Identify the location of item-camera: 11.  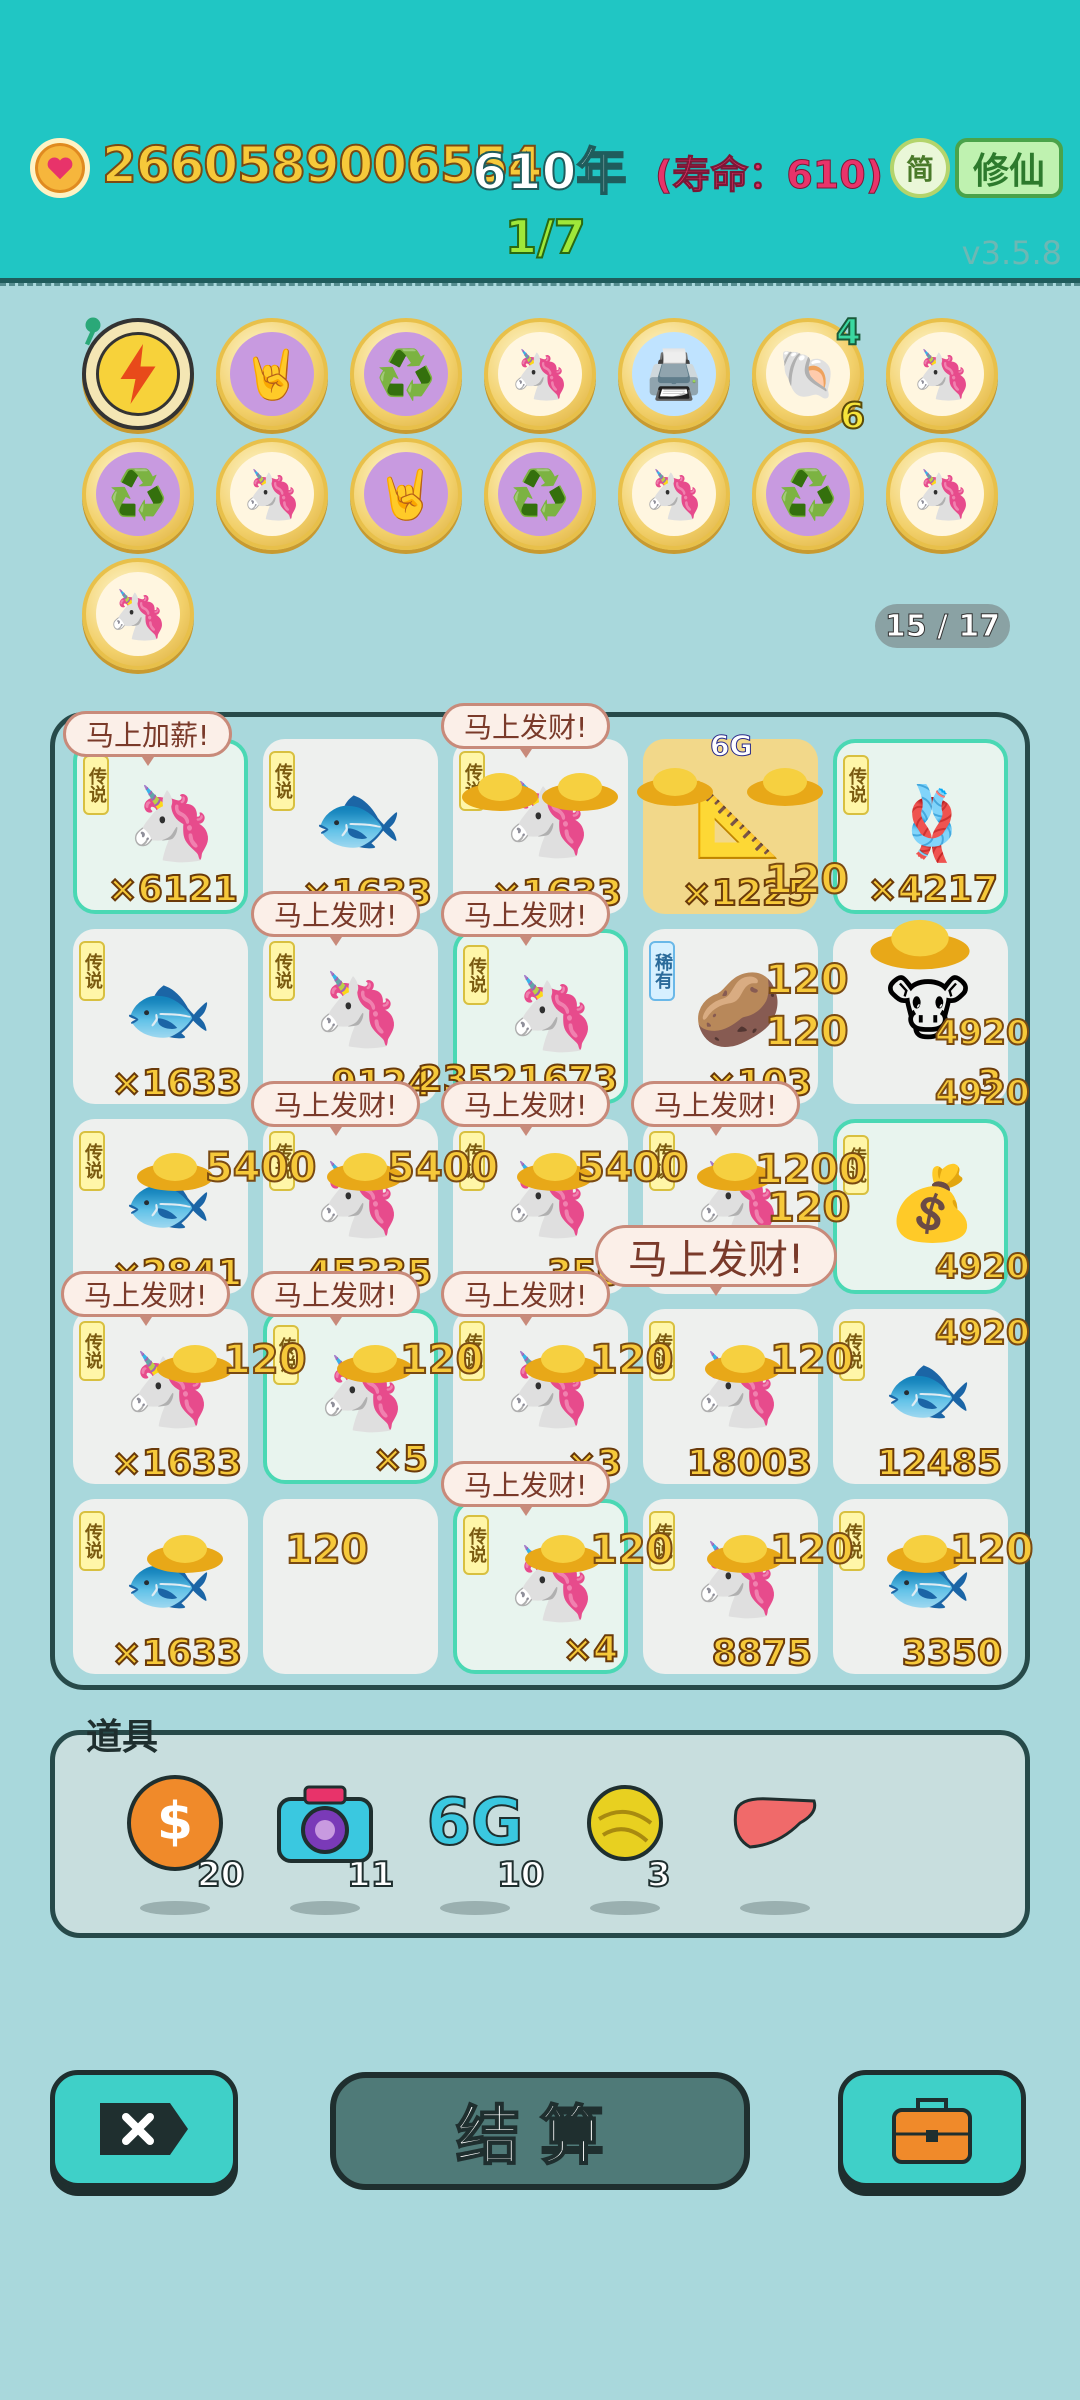
(330, 1848).